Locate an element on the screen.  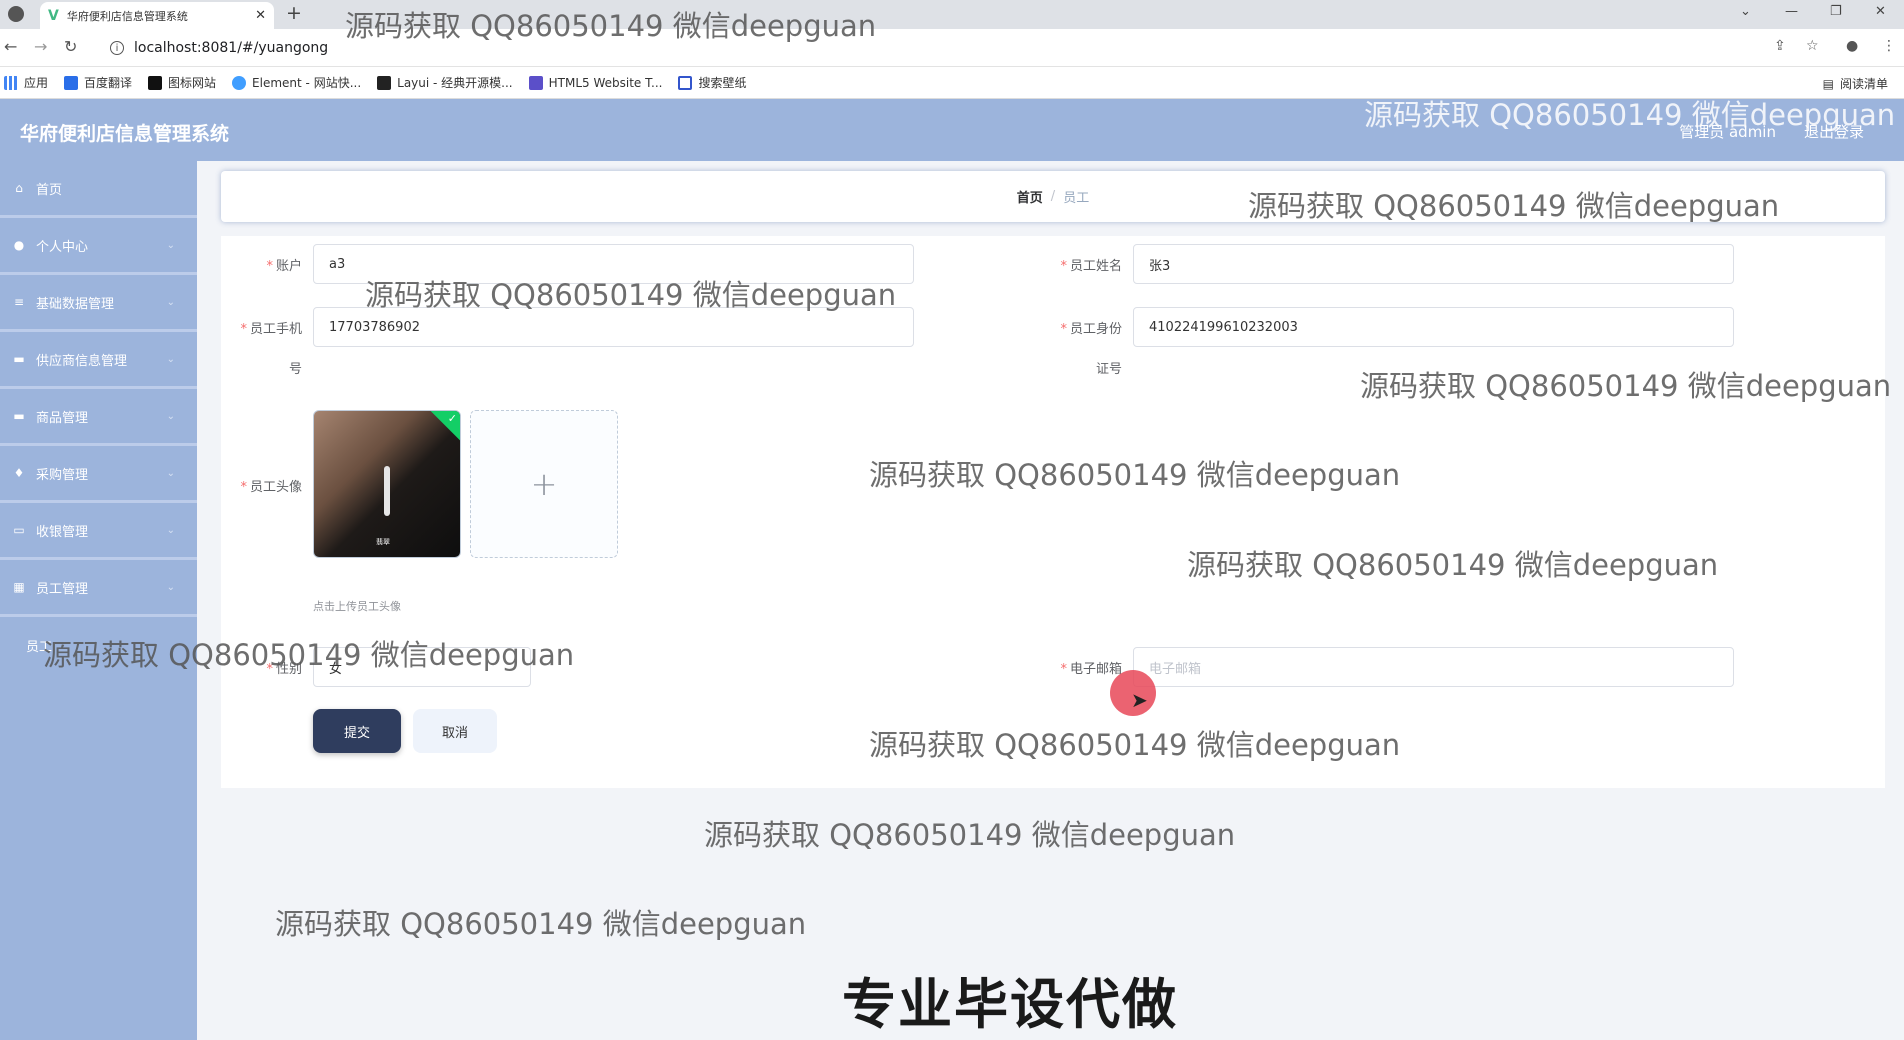
translate-icon is located at coordinates (71, 82).